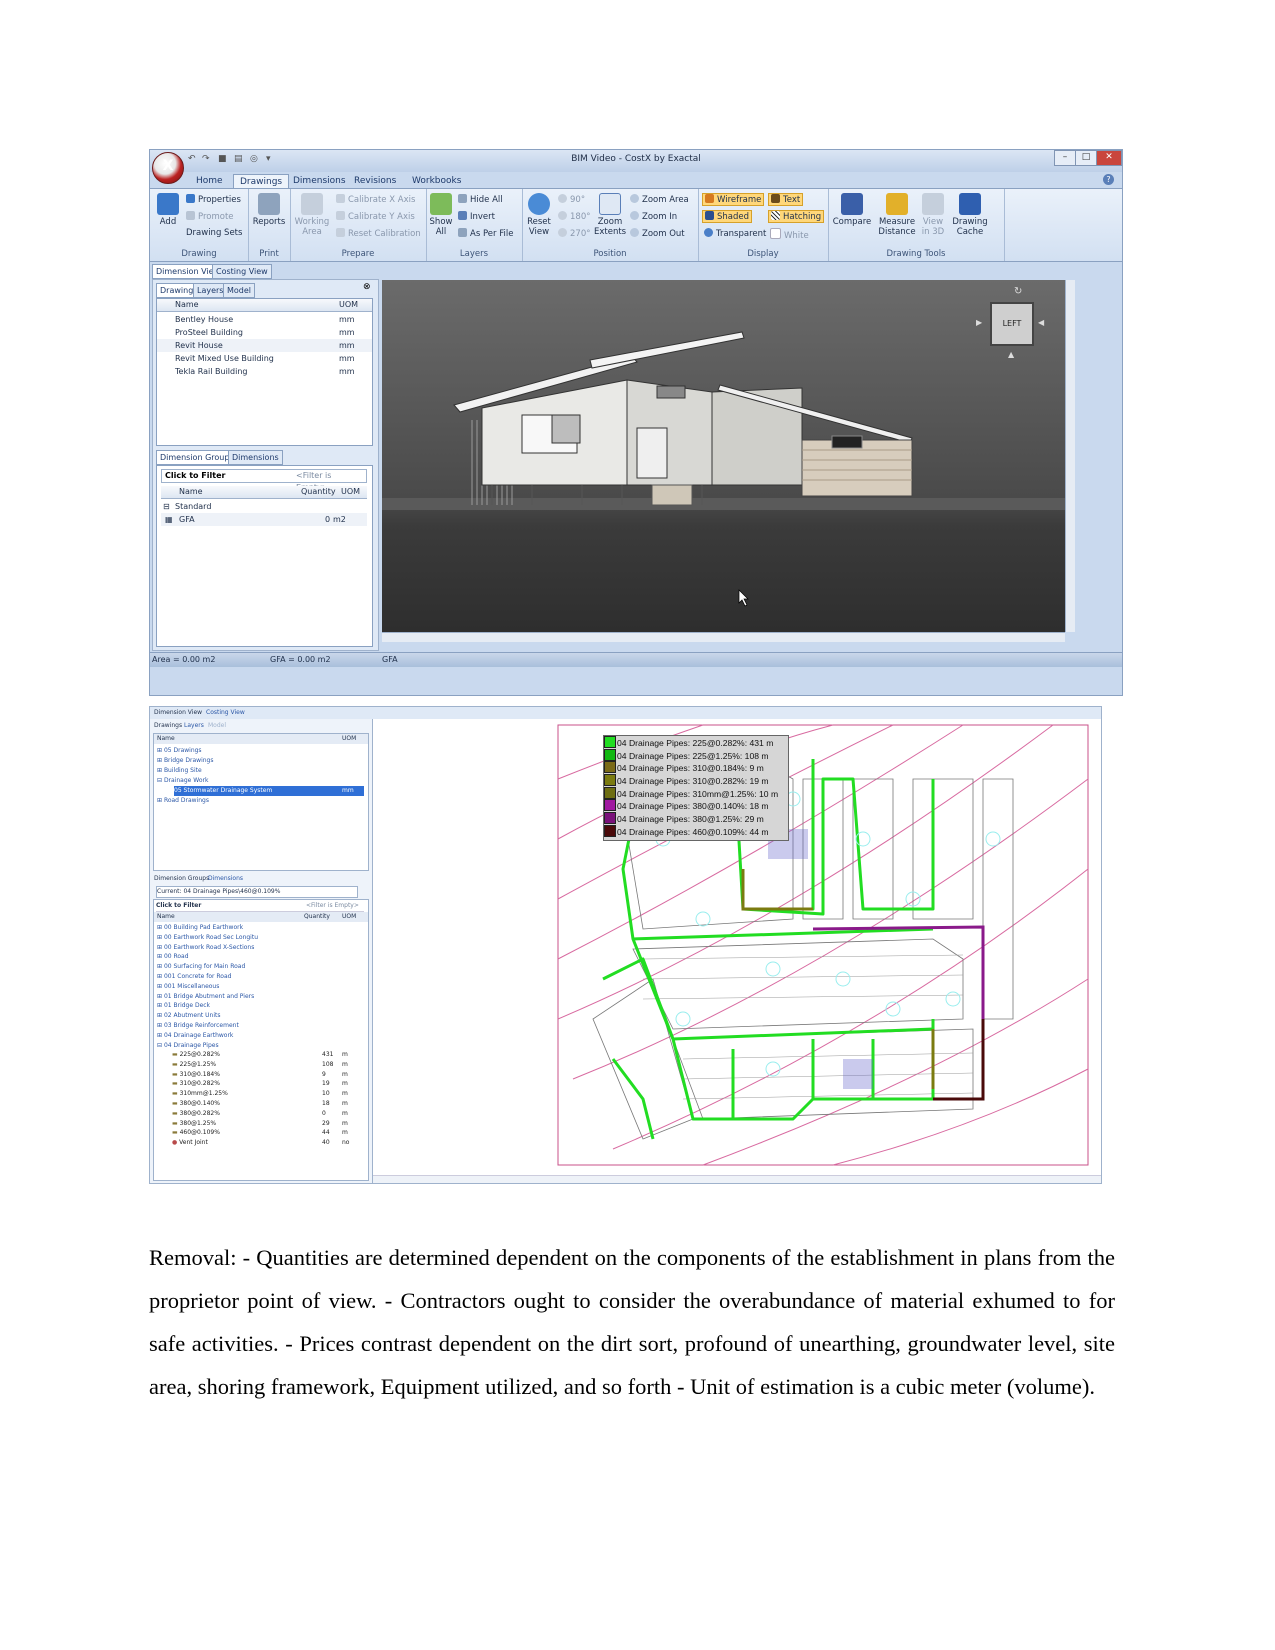  I want to click on show-all-button: Show All, so click(441, 215).